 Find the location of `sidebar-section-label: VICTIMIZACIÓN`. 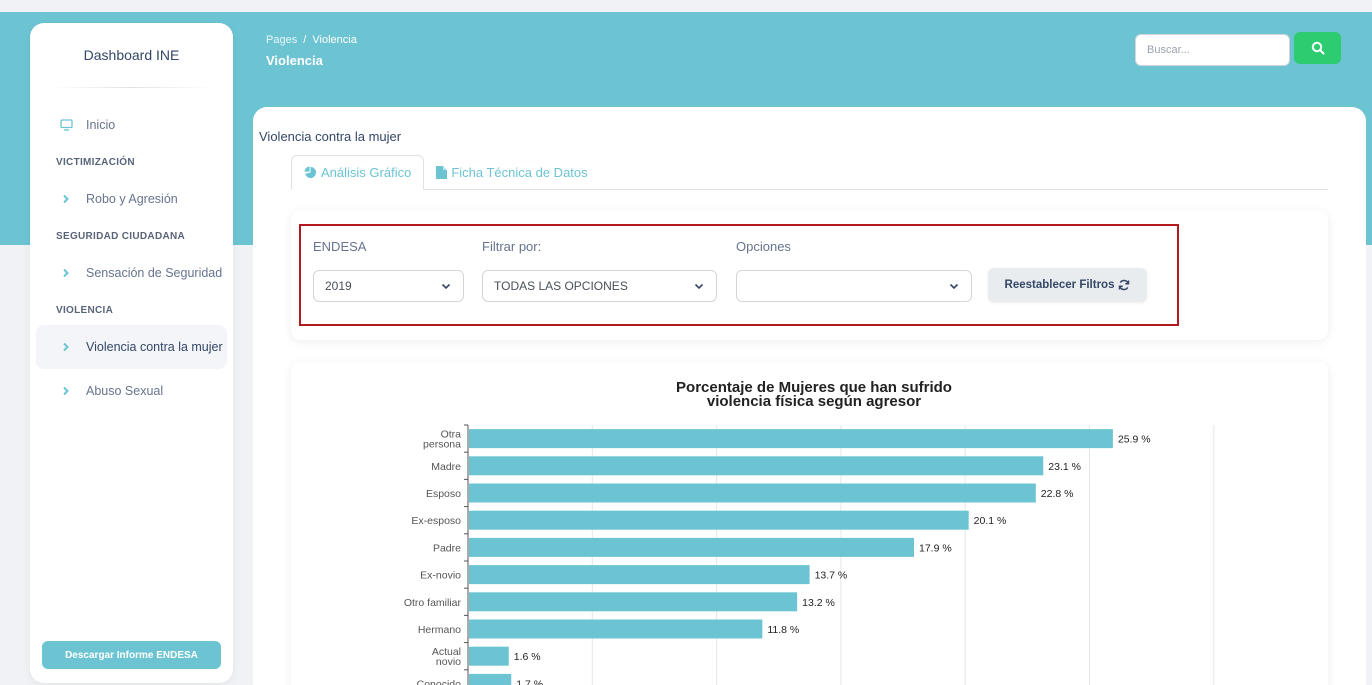

sidebar-section-label: VICTIMIZACIÓN is located at coordinates (95, 162).